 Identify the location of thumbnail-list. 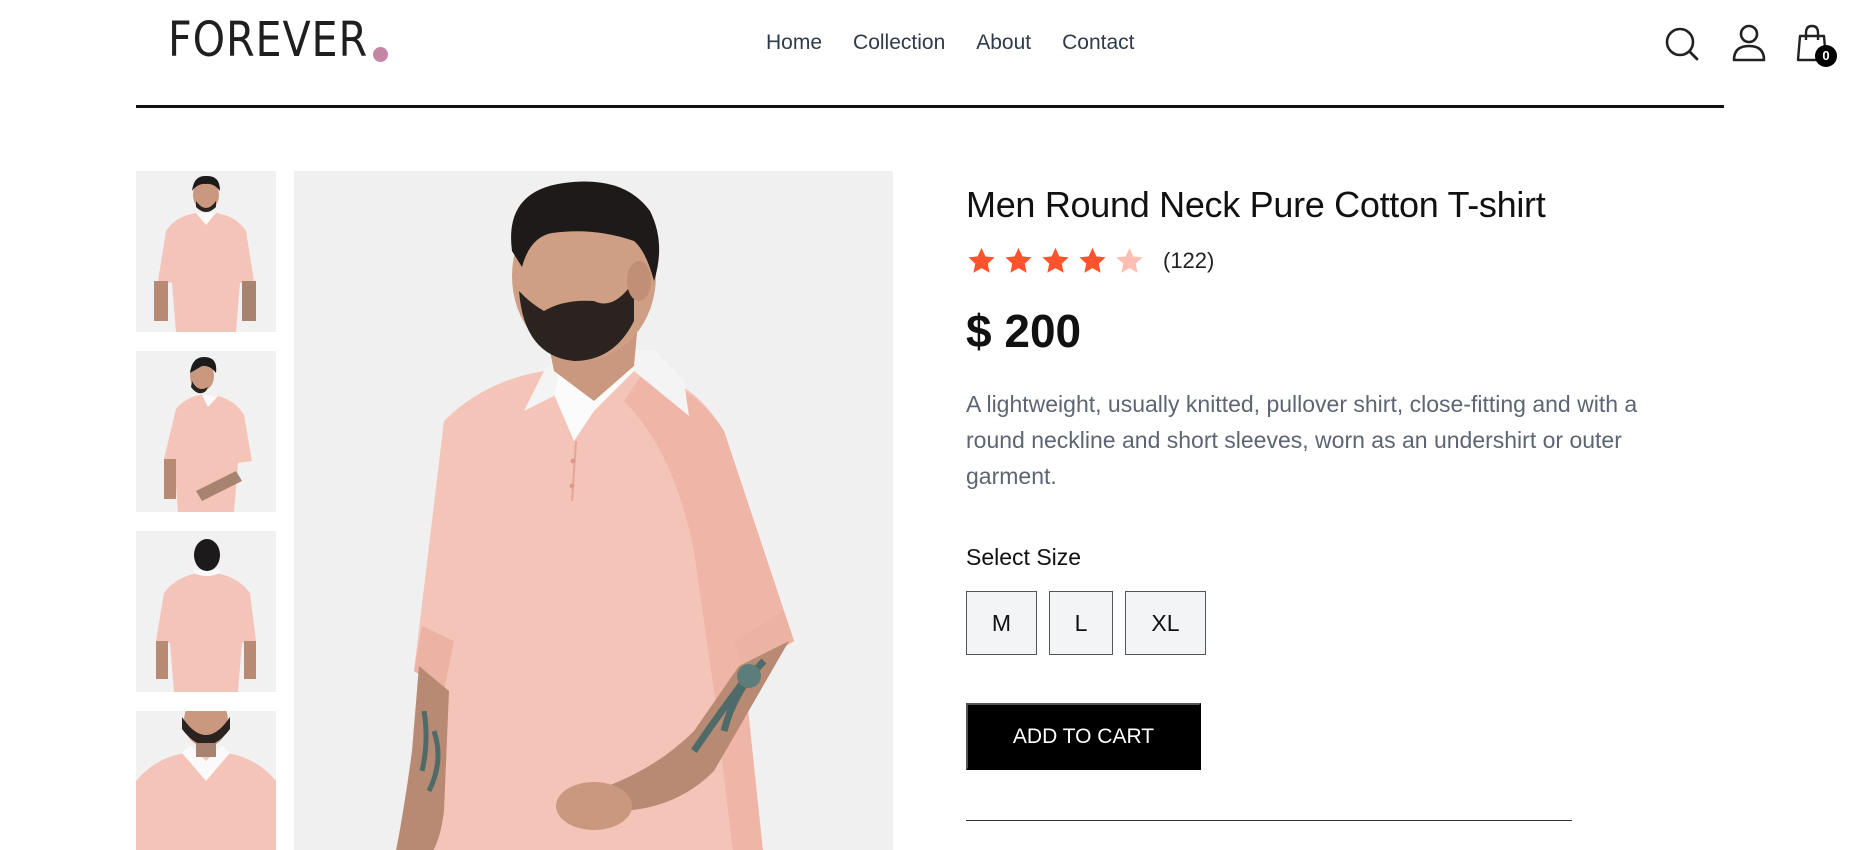
(206, 510).